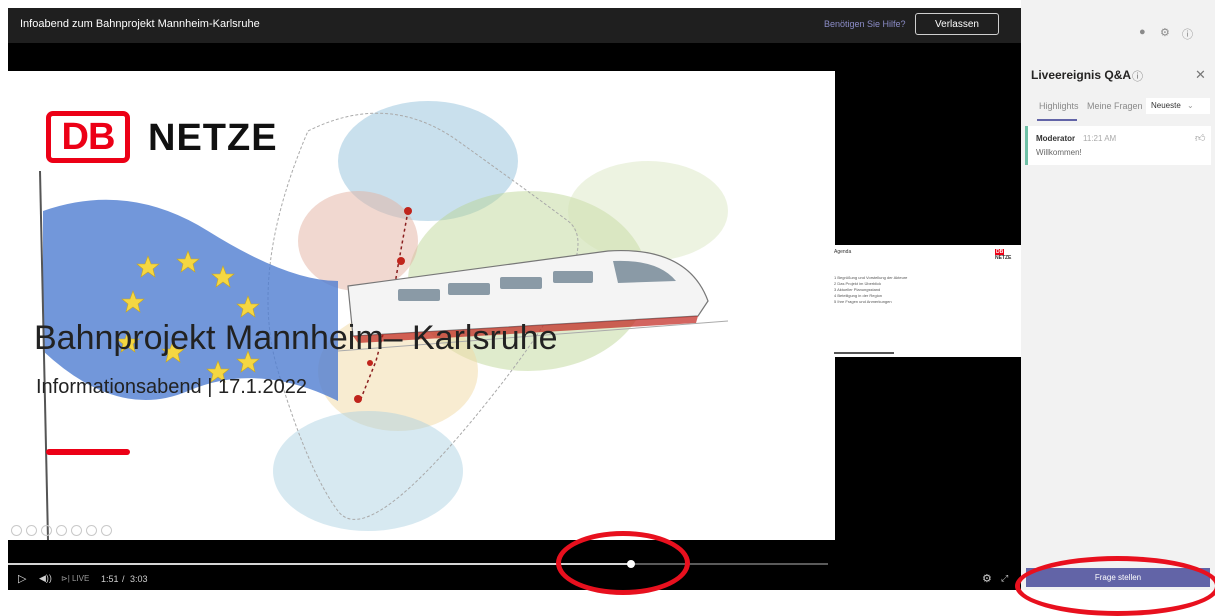 The image size is (1215, 616). I want to click on help-link: Benötigen Sie Hilfe?, so click(865, 24).